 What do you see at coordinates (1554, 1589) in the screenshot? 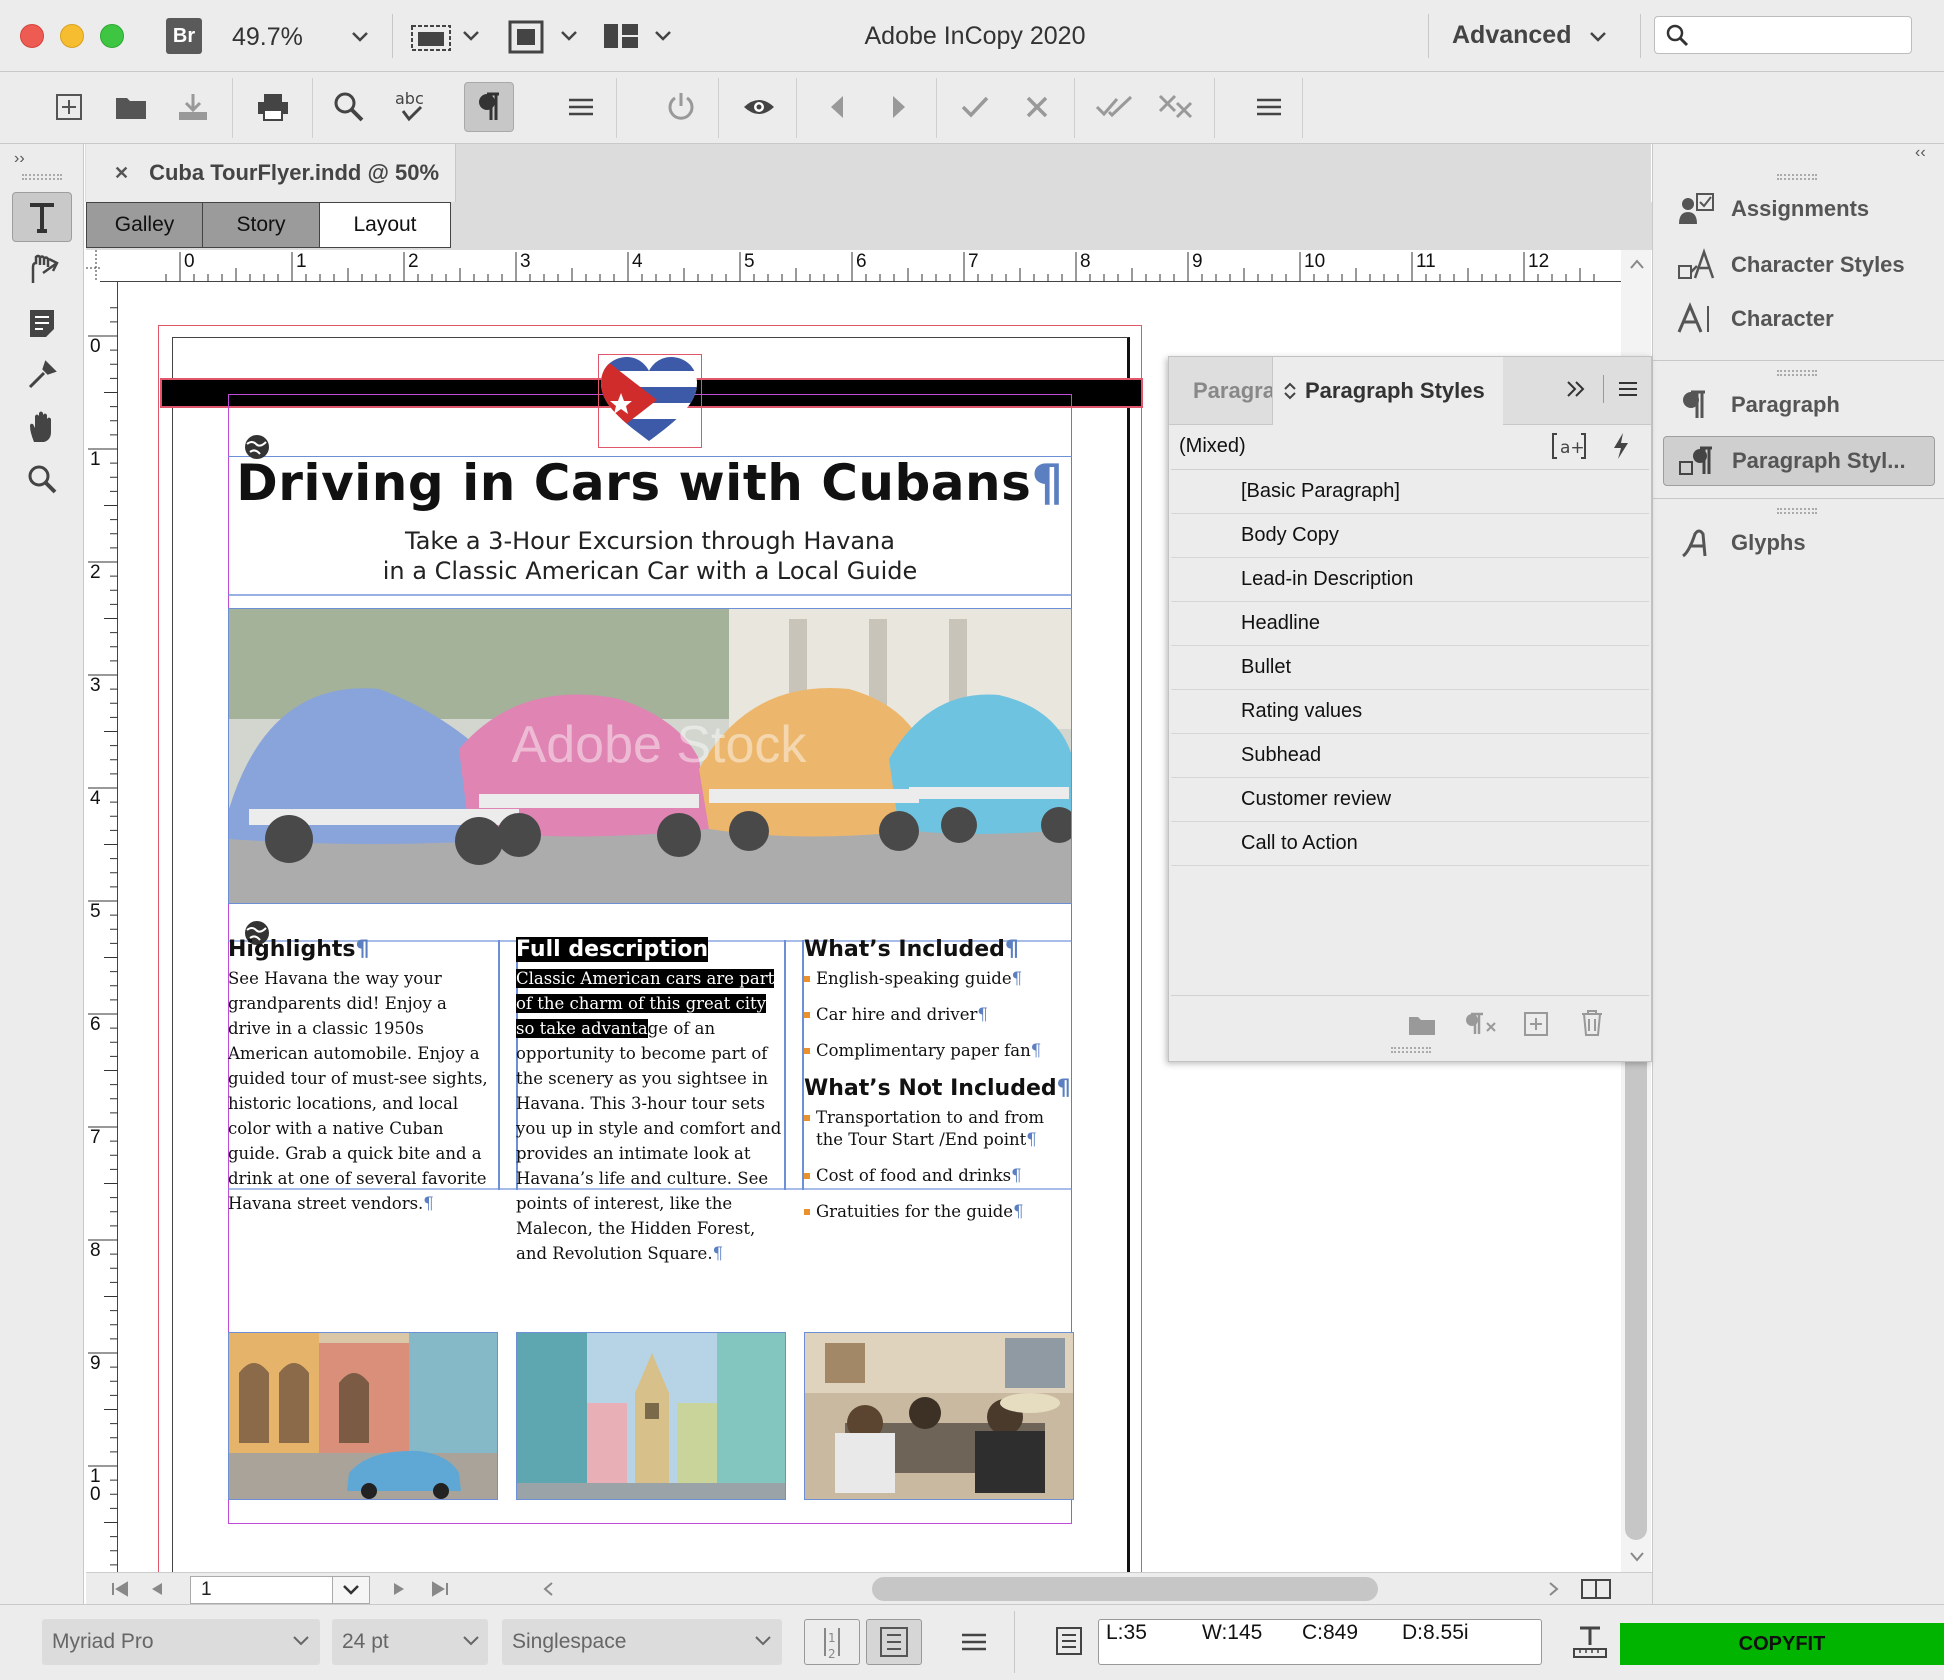
I see `scroll-right-icon` at bounding box center [1554, 1589].